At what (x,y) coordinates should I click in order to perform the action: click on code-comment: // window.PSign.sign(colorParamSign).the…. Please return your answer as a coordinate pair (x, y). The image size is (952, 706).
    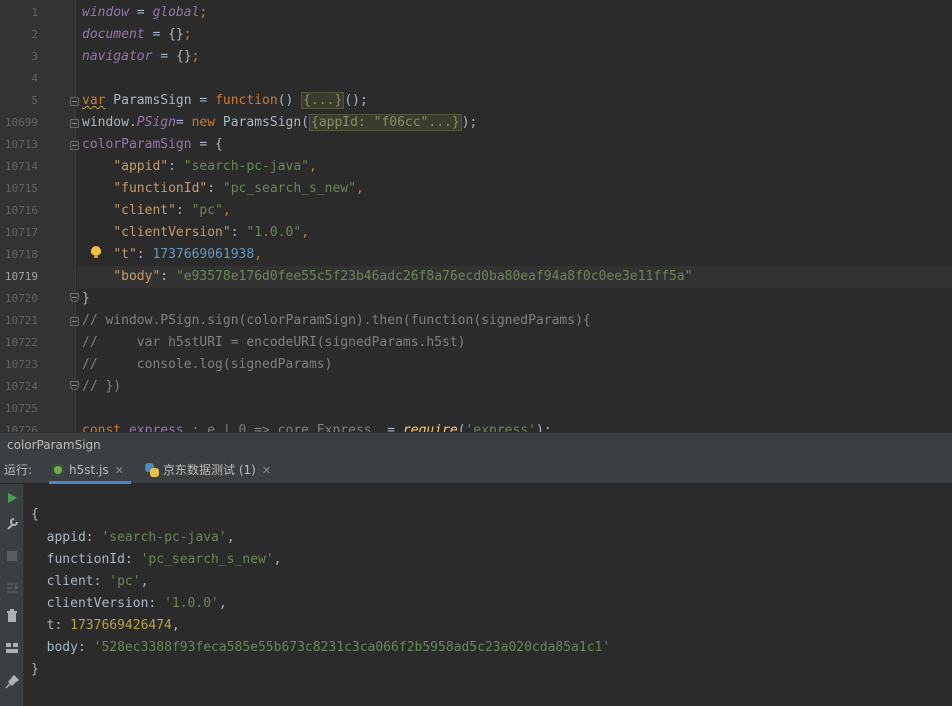
    Looking at the image, I should click on (336, 320).